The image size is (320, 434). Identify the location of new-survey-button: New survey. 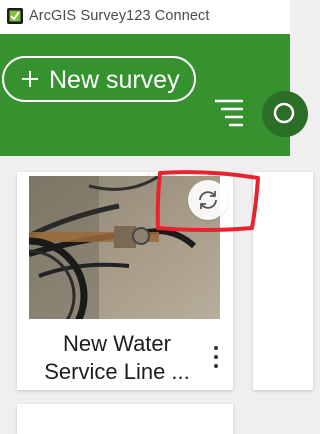
(99, 79).